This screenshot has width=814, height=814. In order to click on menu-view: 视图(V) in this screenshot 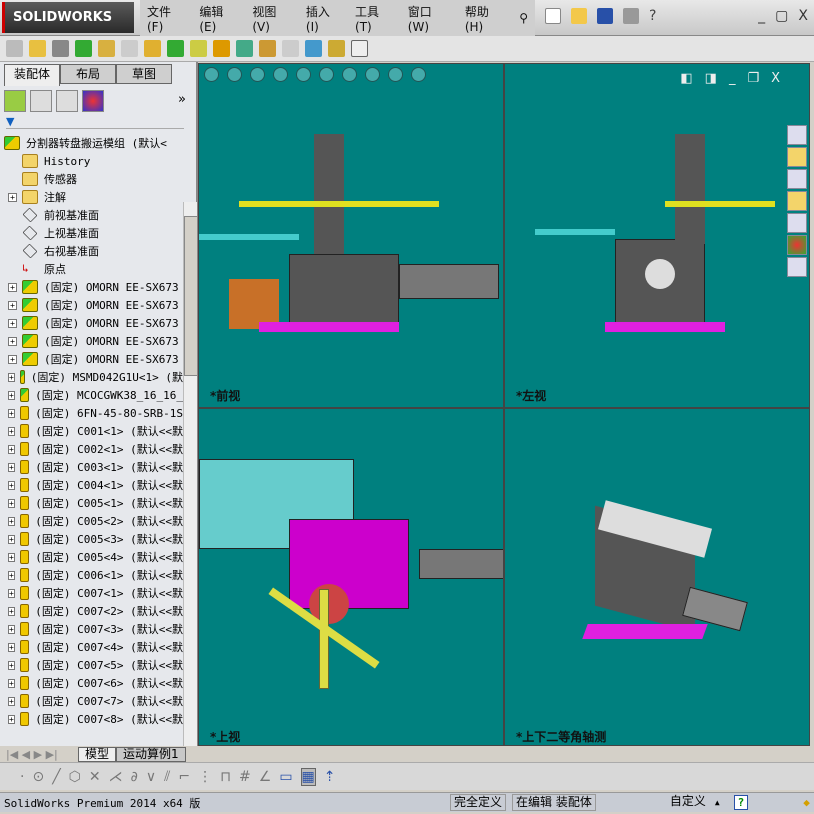, I will do `click(272, 18)`.